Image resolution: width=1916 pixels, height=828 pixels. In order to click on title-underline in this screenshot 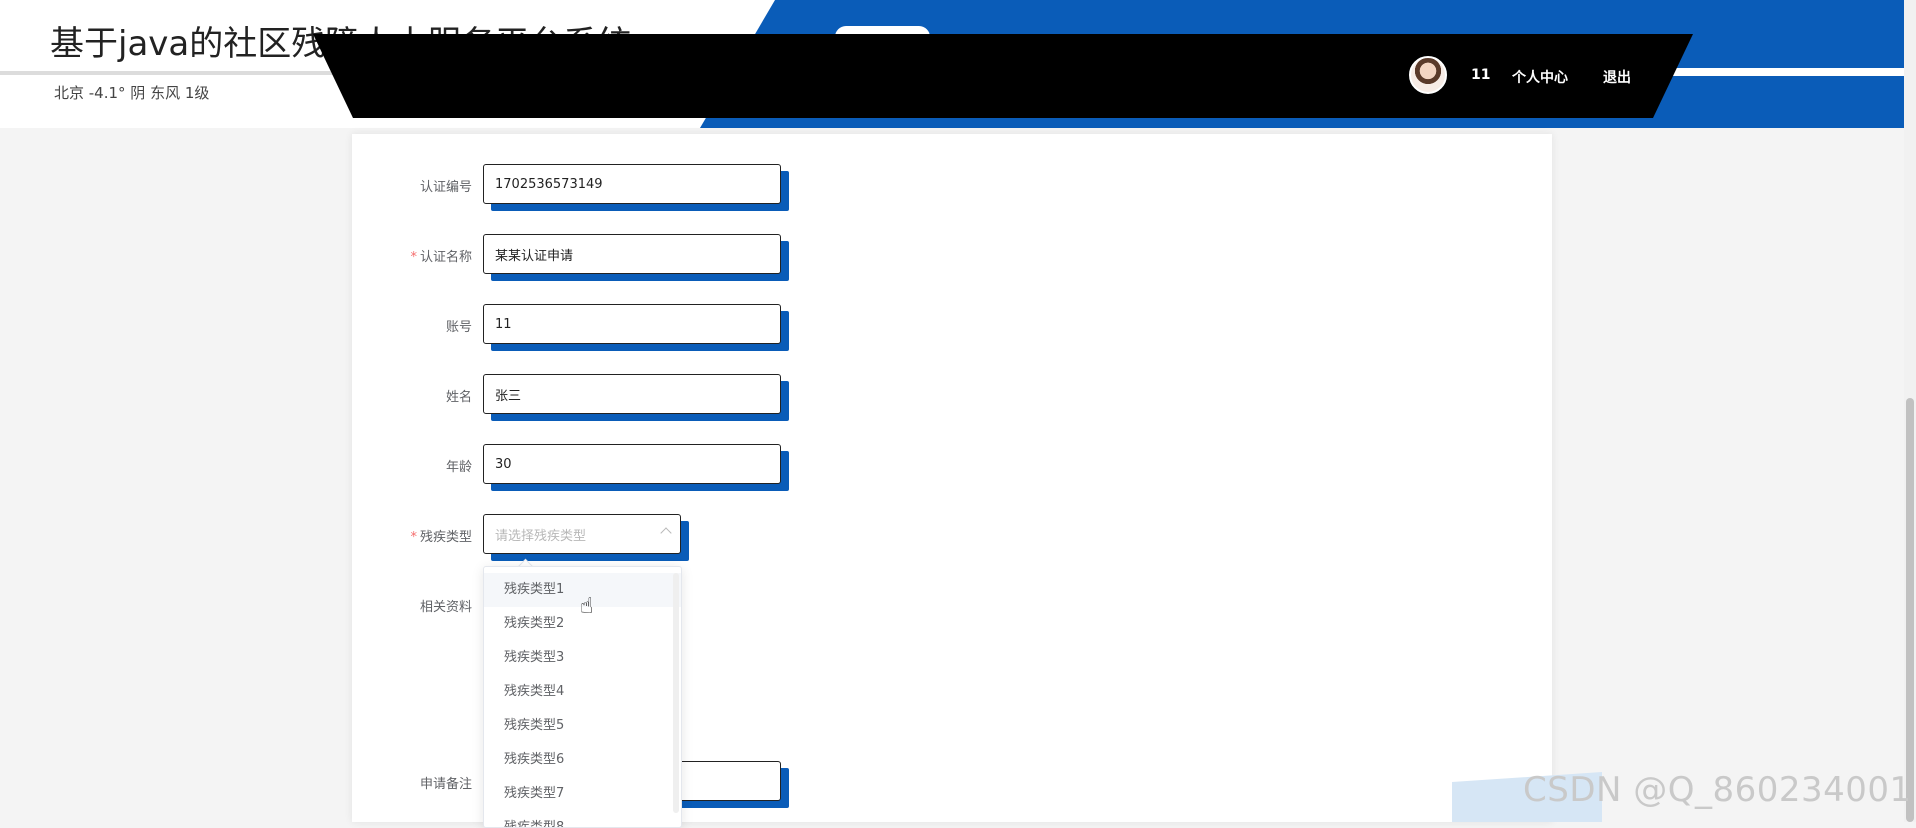, I will do `click(180, 73)`.